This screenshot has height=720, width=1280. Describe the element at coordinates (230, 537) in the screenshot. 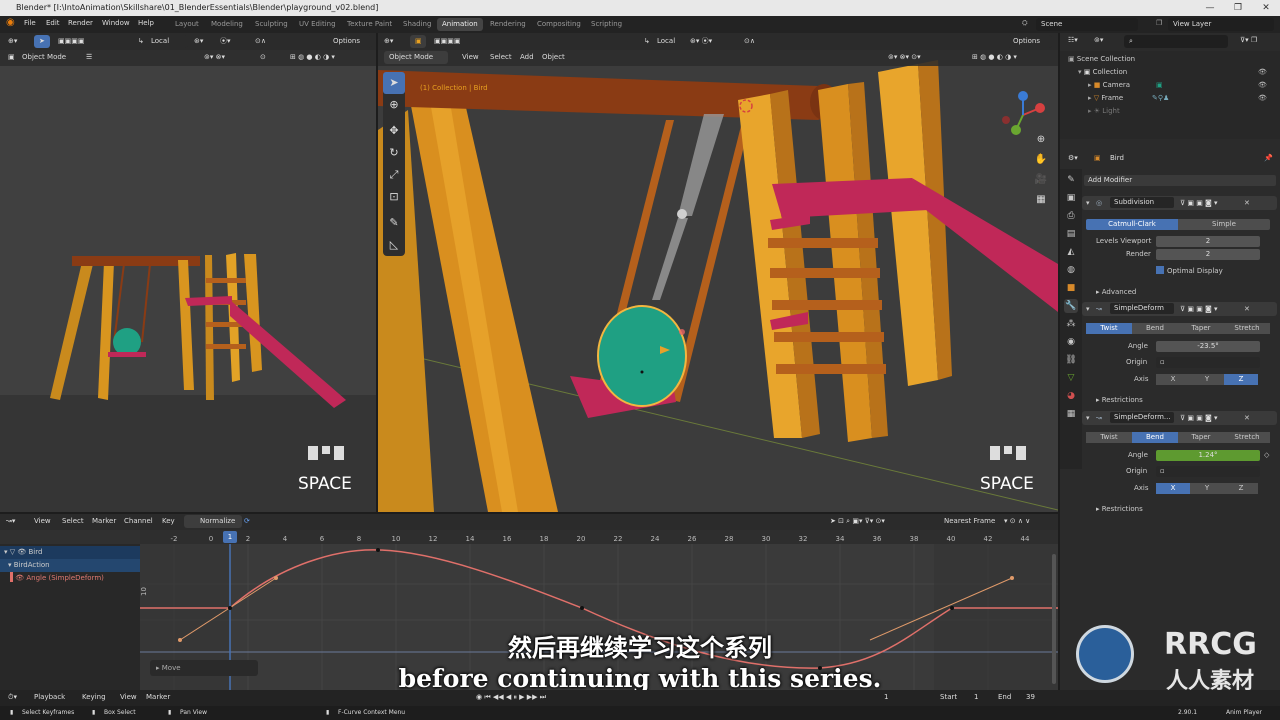

I see `current-frame-indicator: 1` at that location.